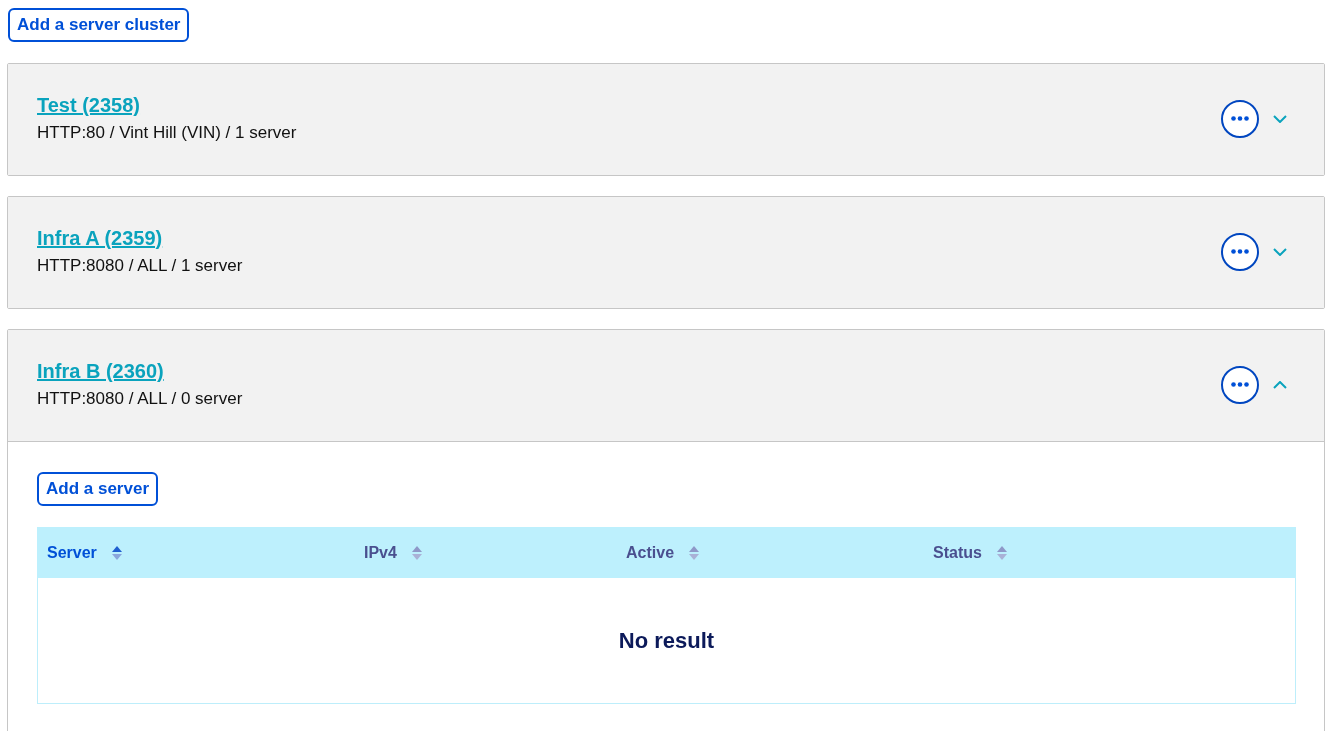  What do you see at coordinates (140, 266) in the screenshot?
I see `cluster-details: HTTP:8080 / ALL / 1 server` at bounding box center [140, 266].